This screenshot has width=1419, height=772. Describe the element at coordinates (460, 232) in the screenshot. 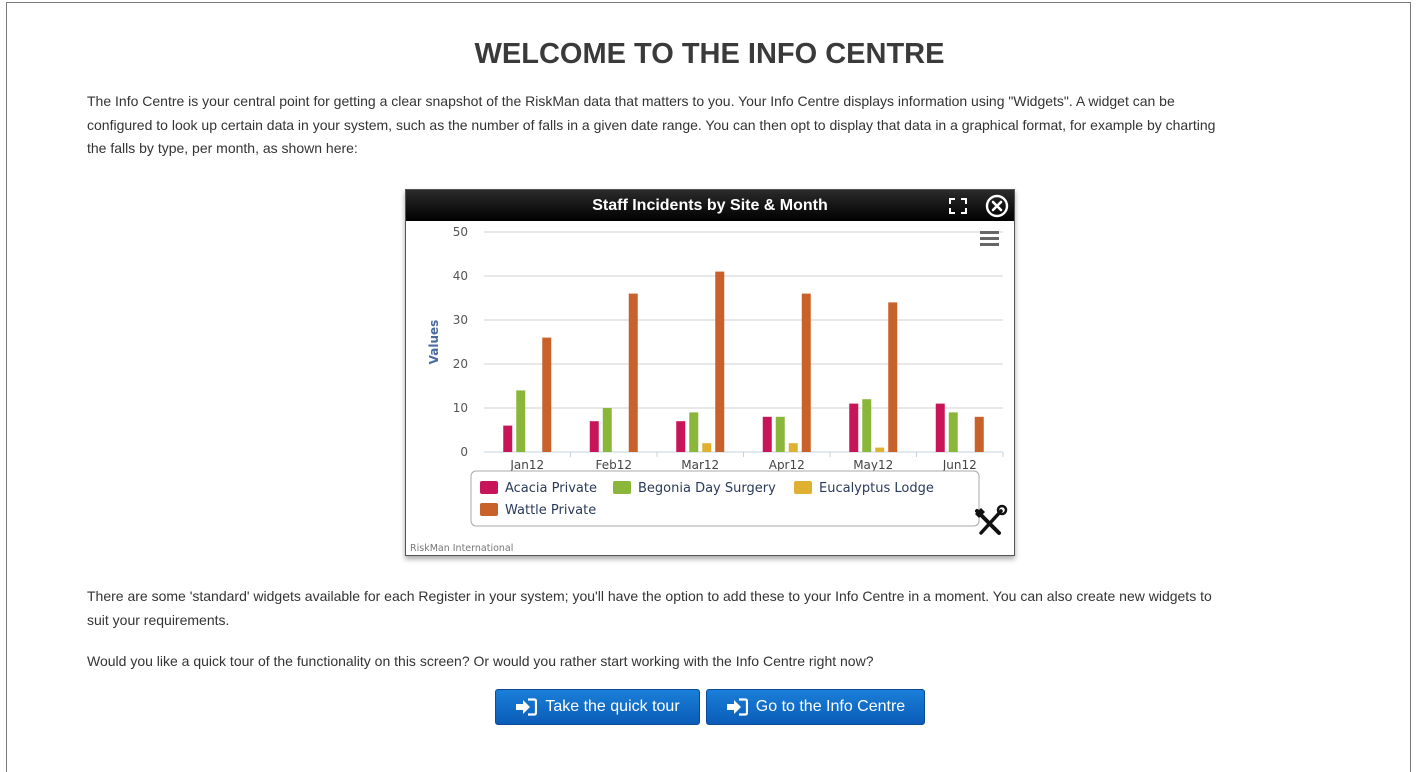

I see `y-tick-label: 50` at that location.